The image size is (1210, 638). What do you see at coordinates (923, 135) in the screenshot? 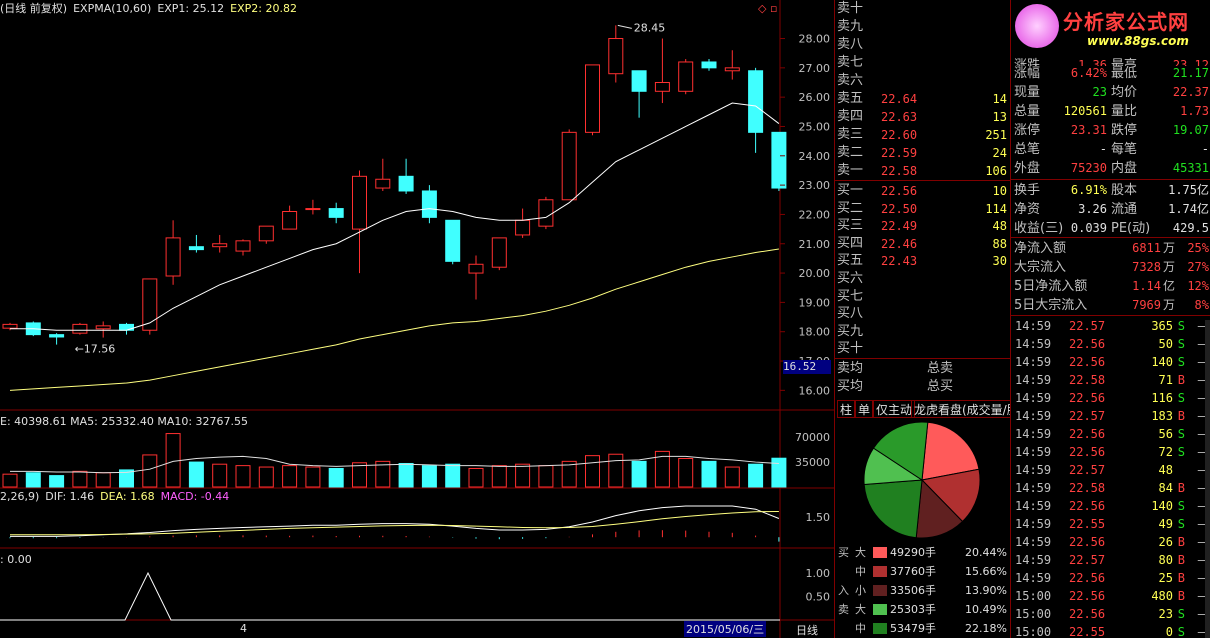
I see `sell-order-row: 卖三 22.60 251` at bounding box center [923, 135].